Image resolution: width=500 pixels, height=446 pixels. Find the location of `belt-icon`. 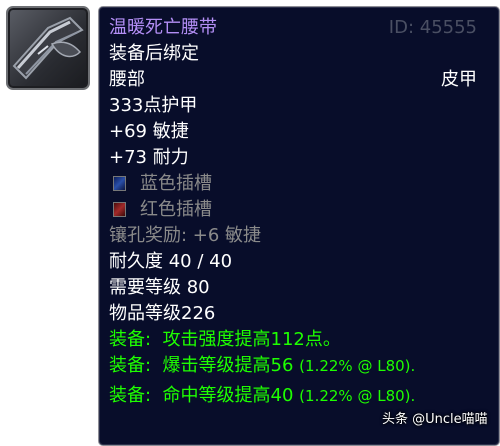

belt-icon is located at coordinates (48, 48).